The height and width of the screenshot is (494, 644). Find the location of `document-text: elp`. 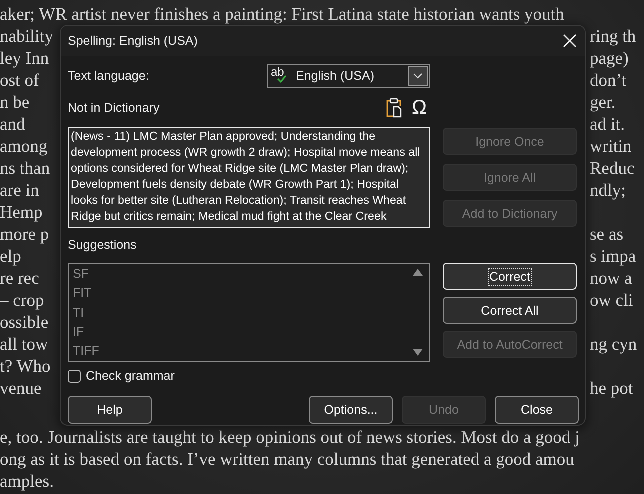

document-text: elp is located at coordinates (11, 256).